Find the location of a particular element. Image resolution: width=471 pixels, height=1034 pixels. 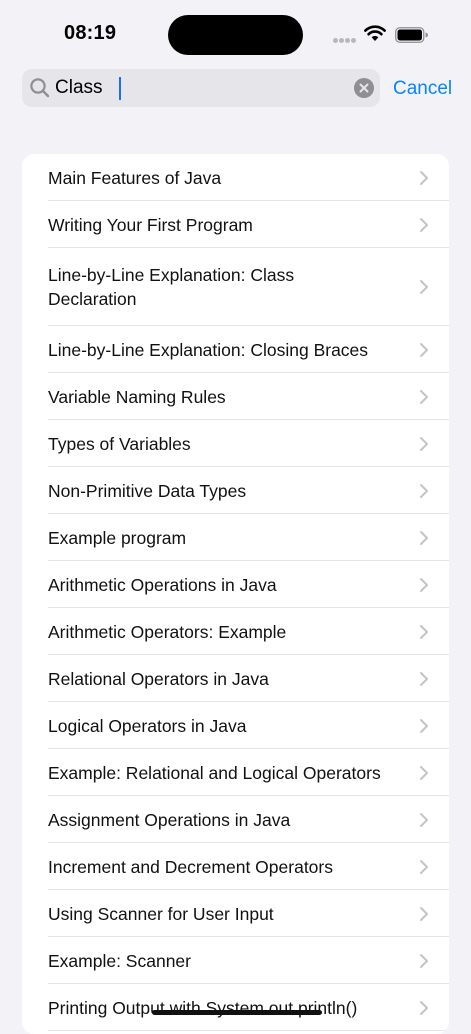

list-item-label: Writing Your First Program is located at coordinates (150, 224).